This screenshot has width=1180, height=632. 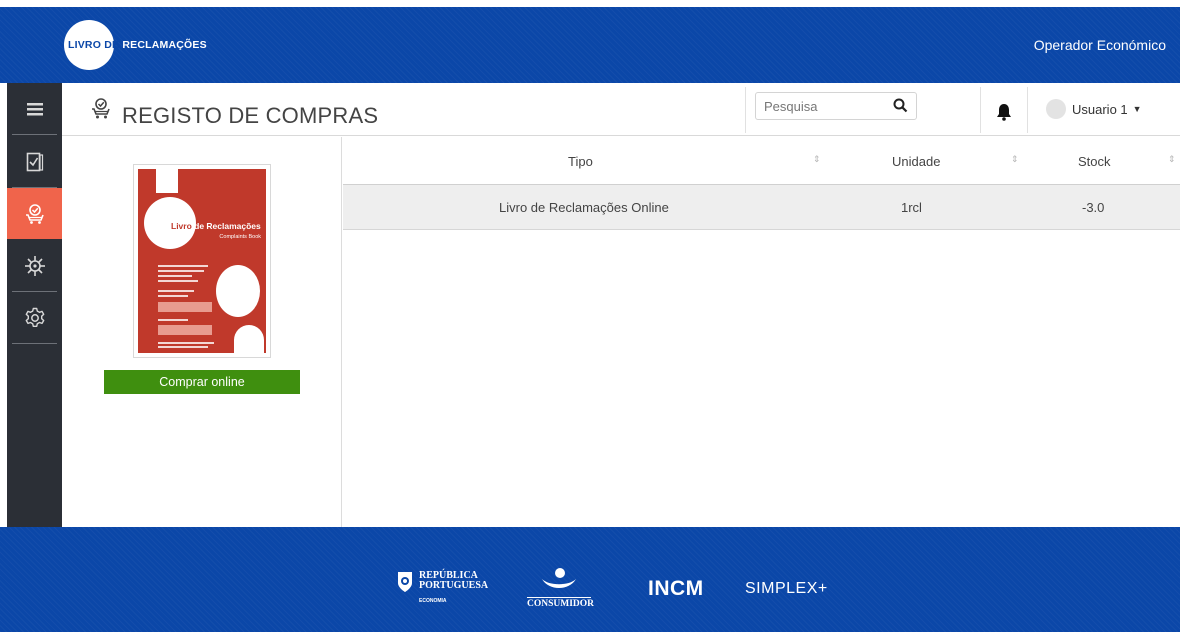 I want to click on sidebar-item-purchases, so click(x=34, y=213).